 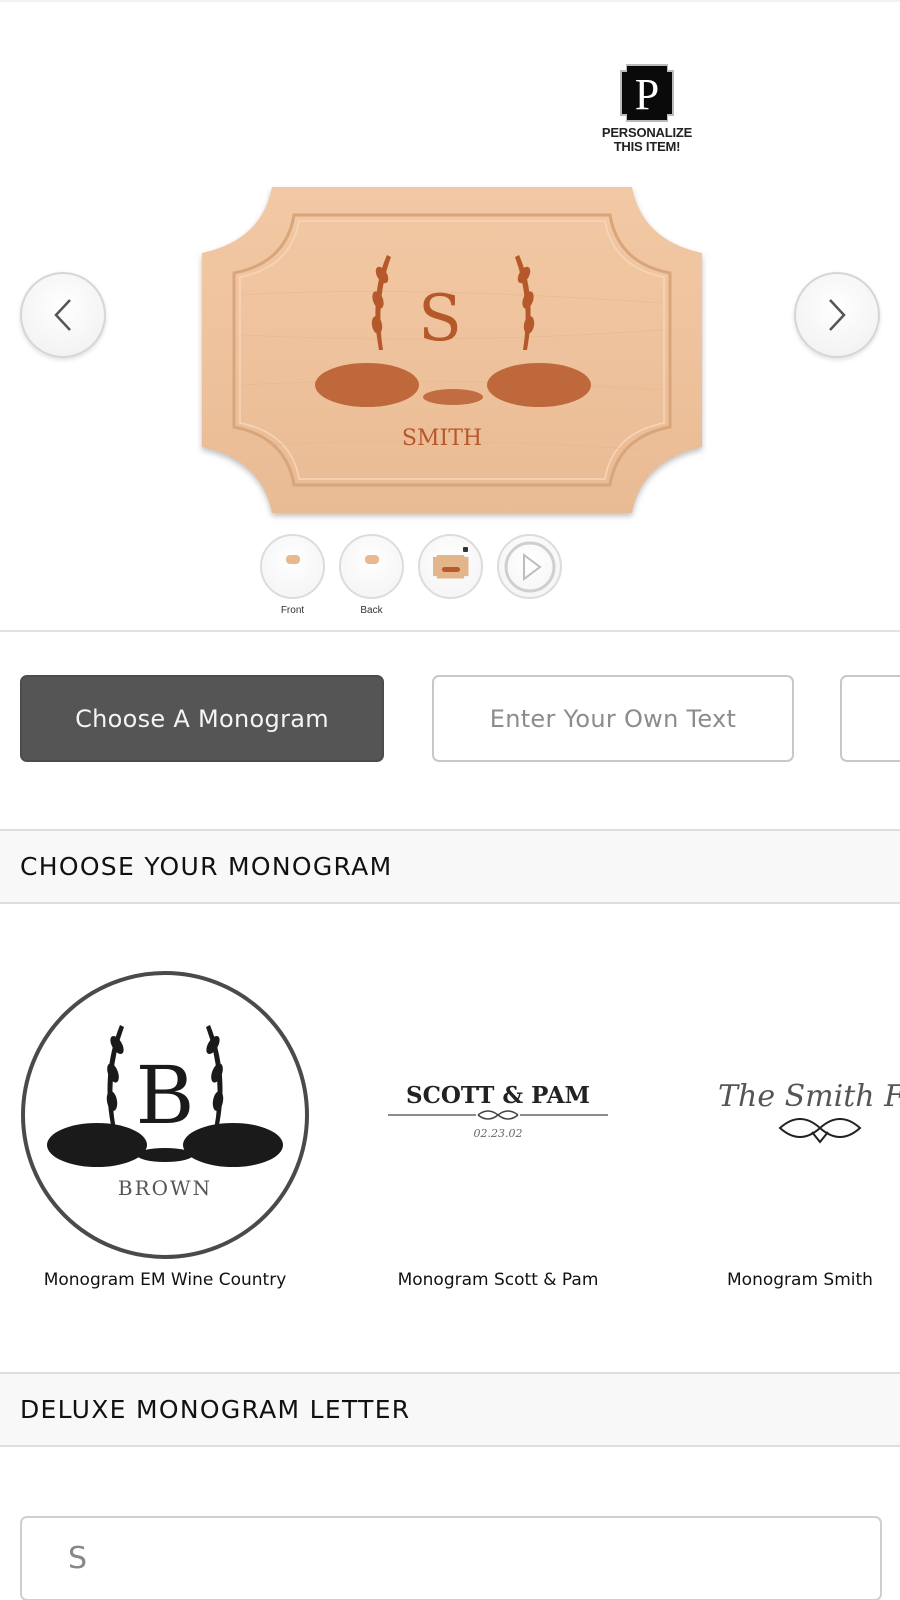 I want to click on smith-monogram-preview: The Smith F, so click(x=809, y=1111).